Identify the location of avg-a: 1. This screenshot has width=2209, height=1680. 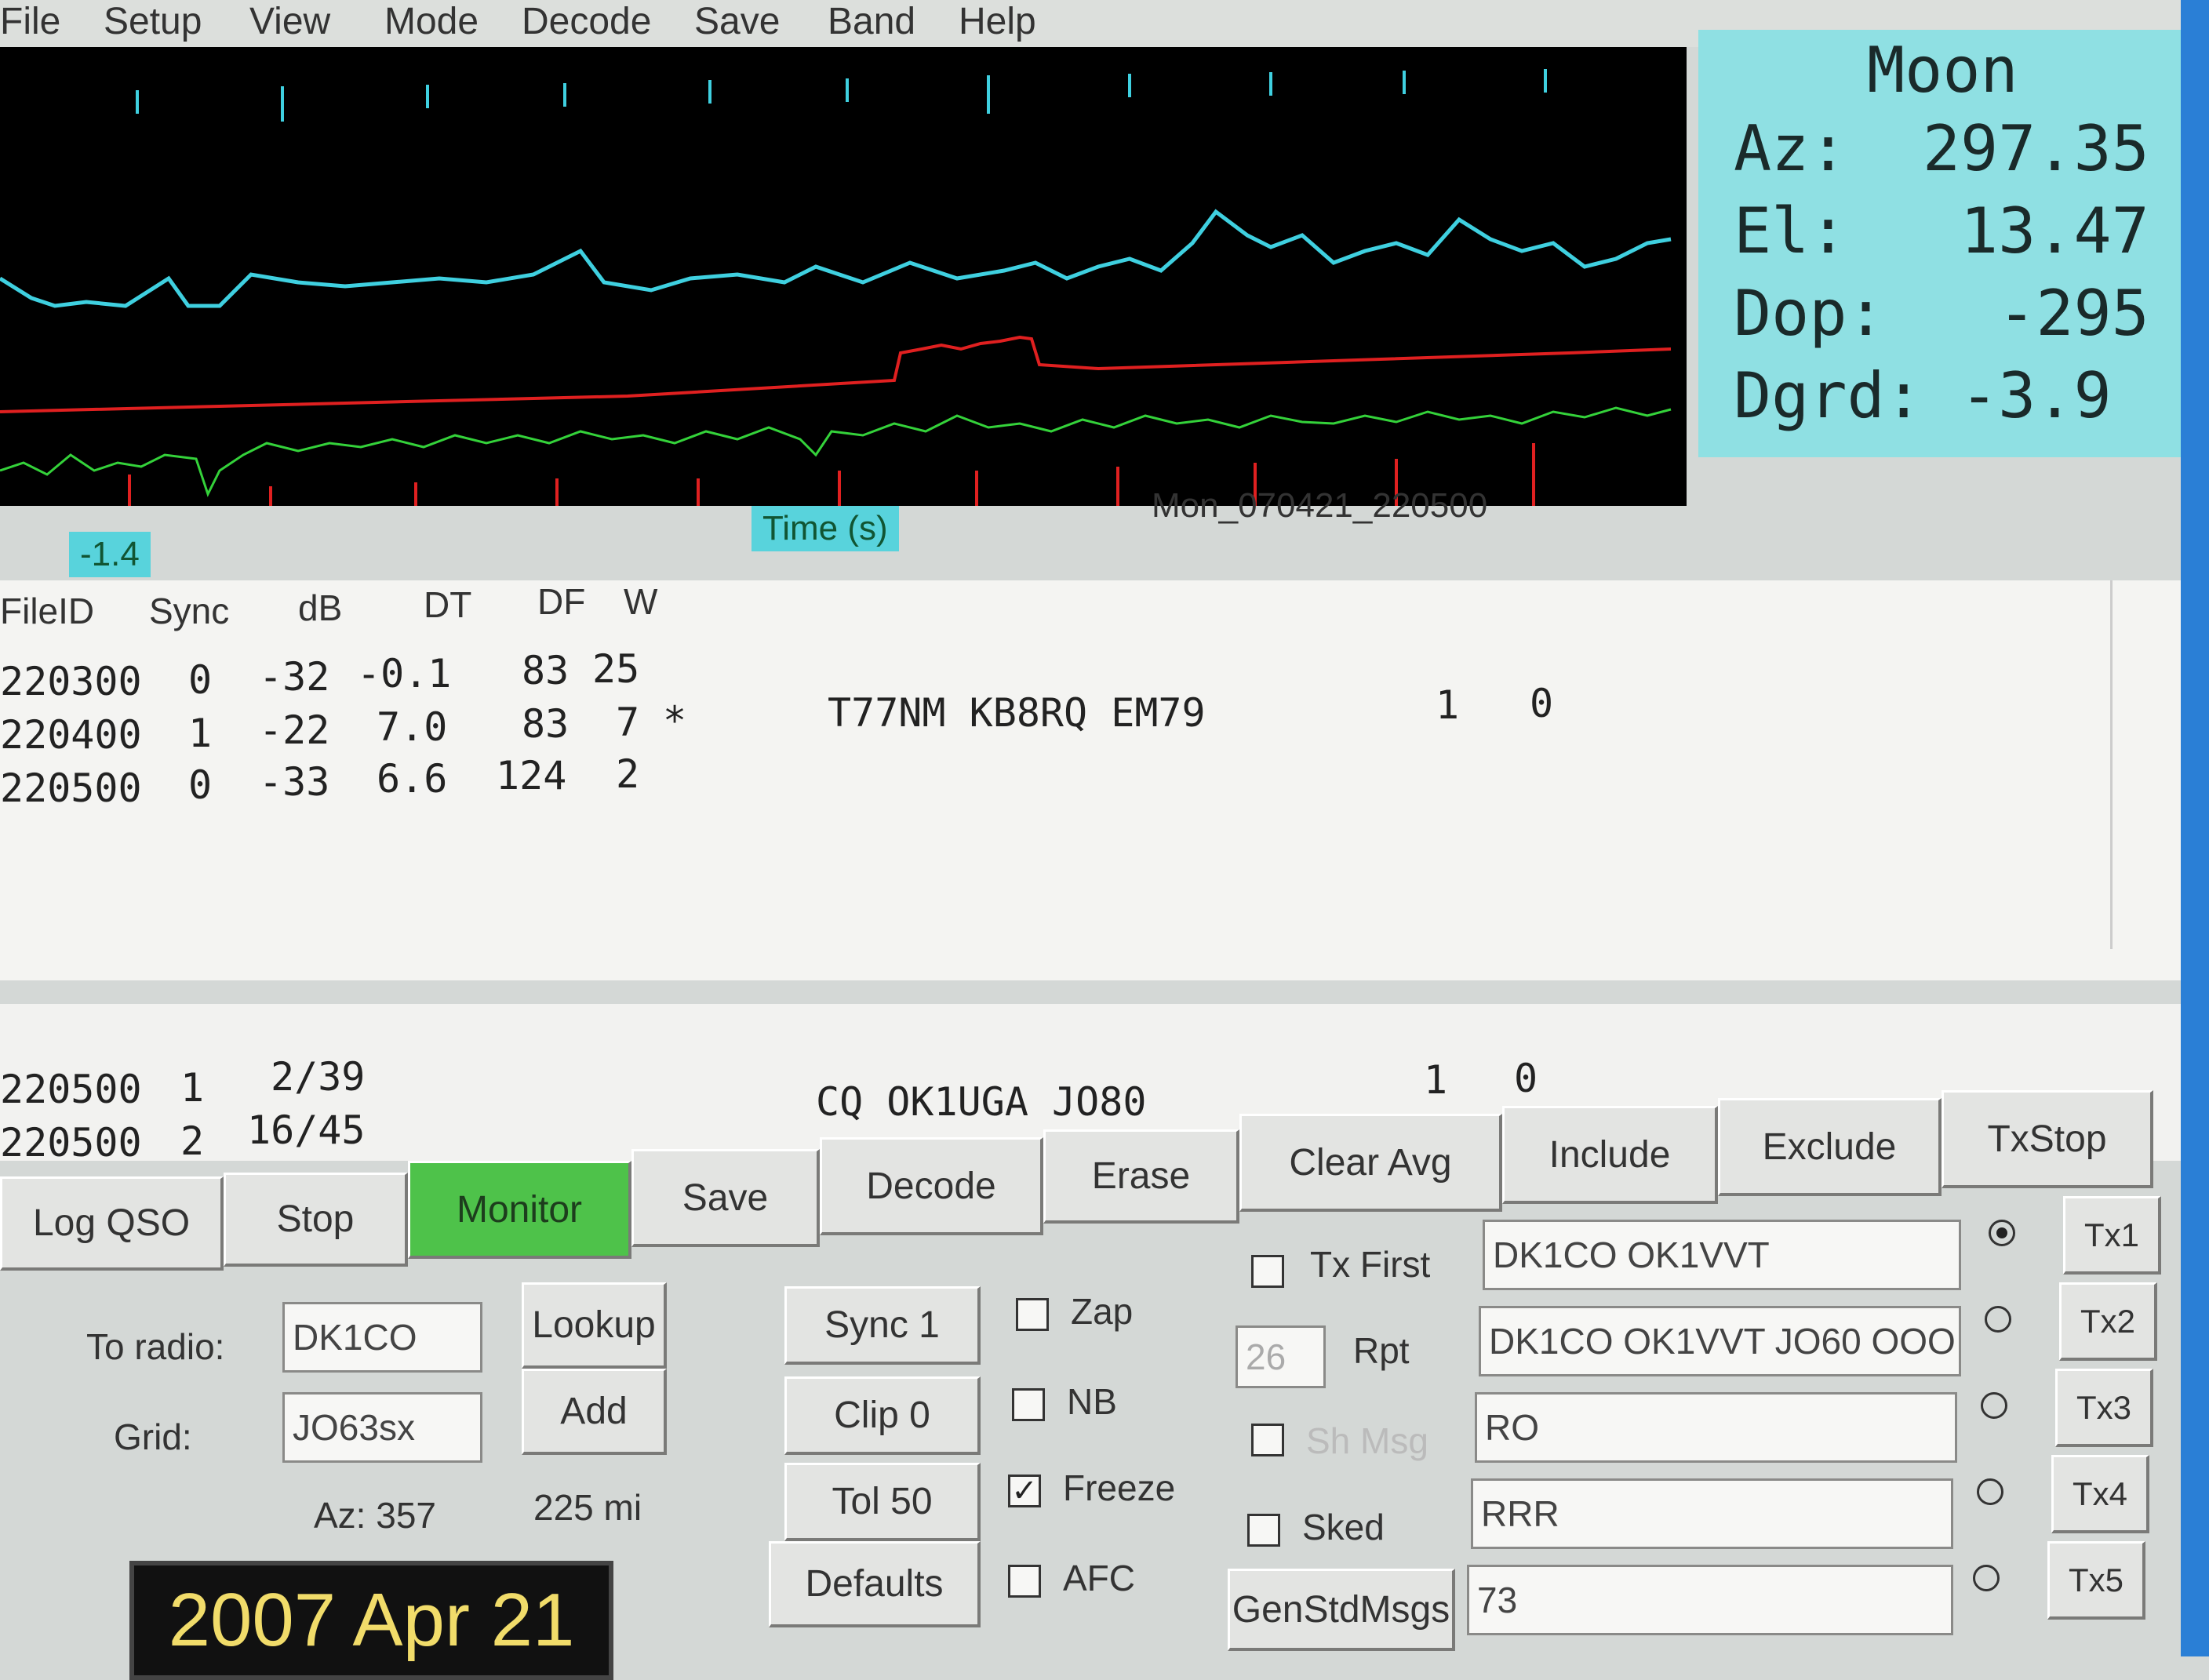
(192, 1088).